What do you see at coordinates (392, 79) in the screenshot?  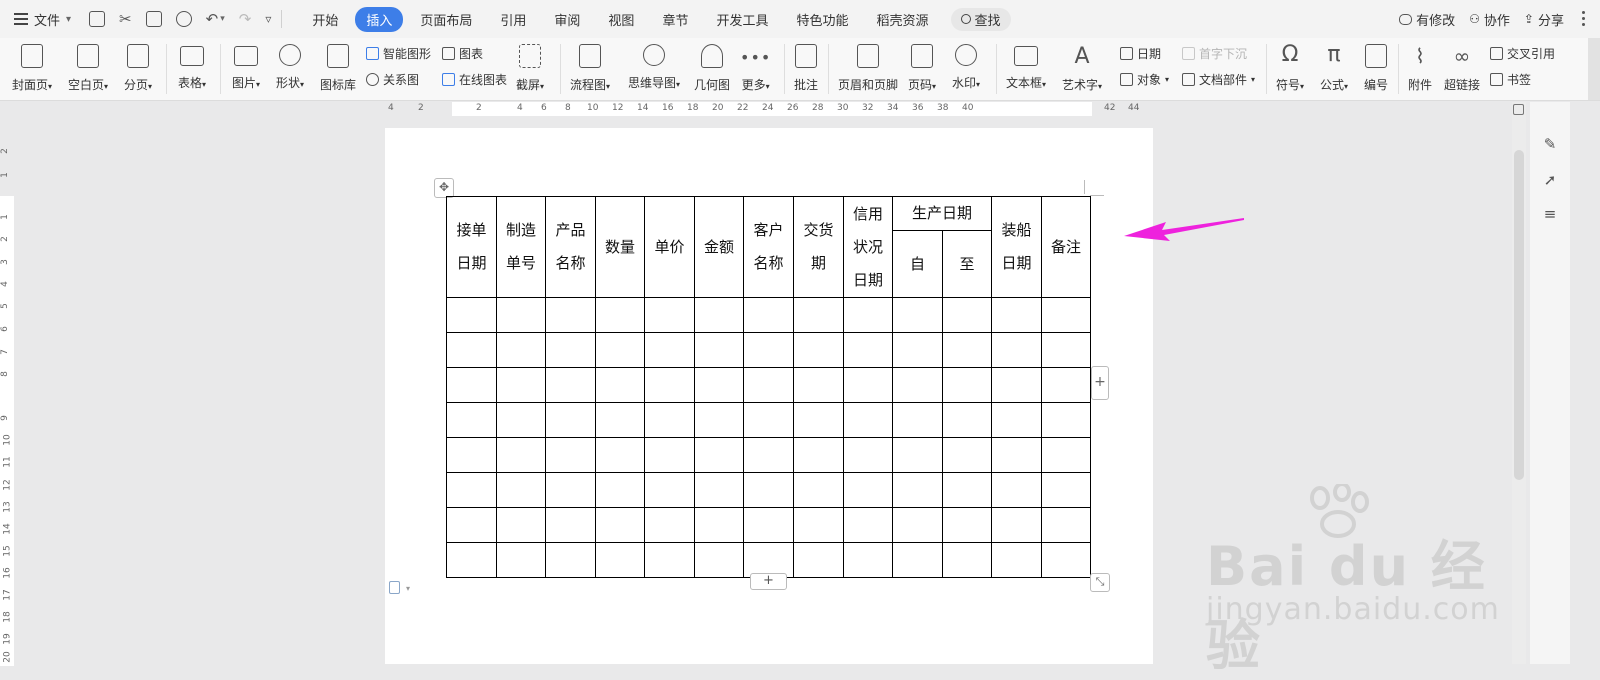 I see `relation-chart-button: 关系图` at bounding box center [392, 79].